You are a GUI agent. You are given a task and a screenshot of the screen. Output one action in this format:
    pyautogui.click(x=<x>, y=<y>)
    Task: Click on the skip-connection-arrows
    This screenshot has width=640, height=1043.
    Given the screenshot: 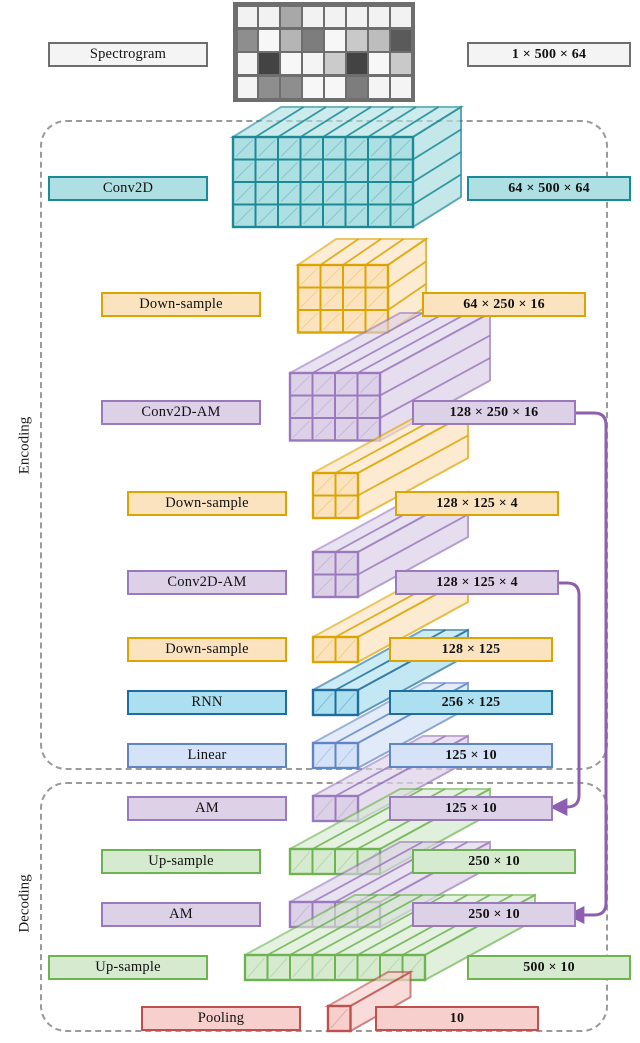 What is the action you would take?
    pyautogui.click(x=578, y=667)
    